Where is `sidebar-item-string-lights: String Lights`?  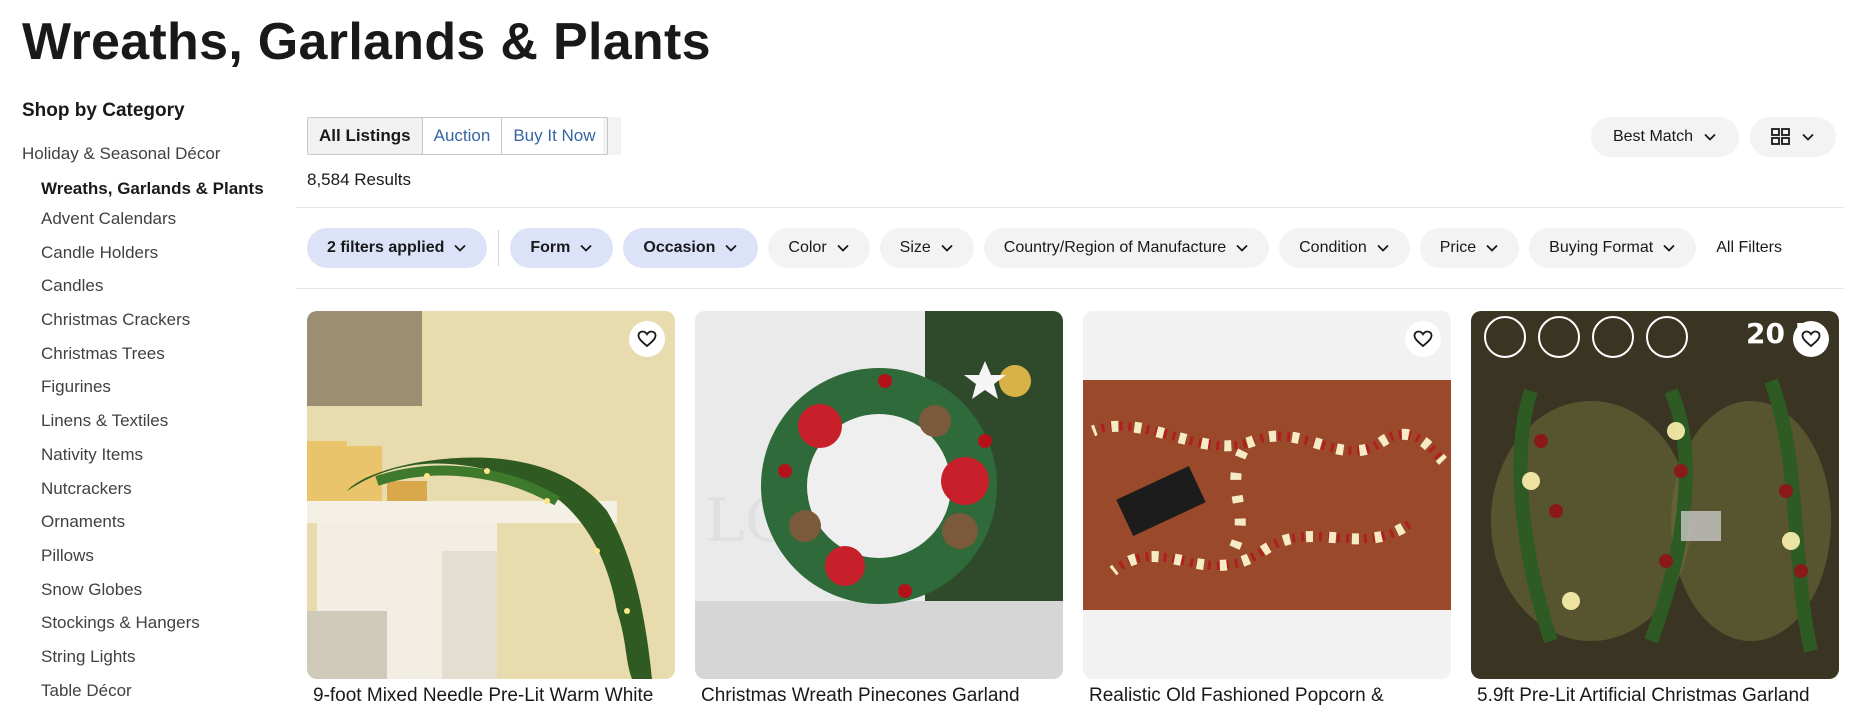
sidebar-item-string-lights: String Lights is located at coordinates (147, 663).